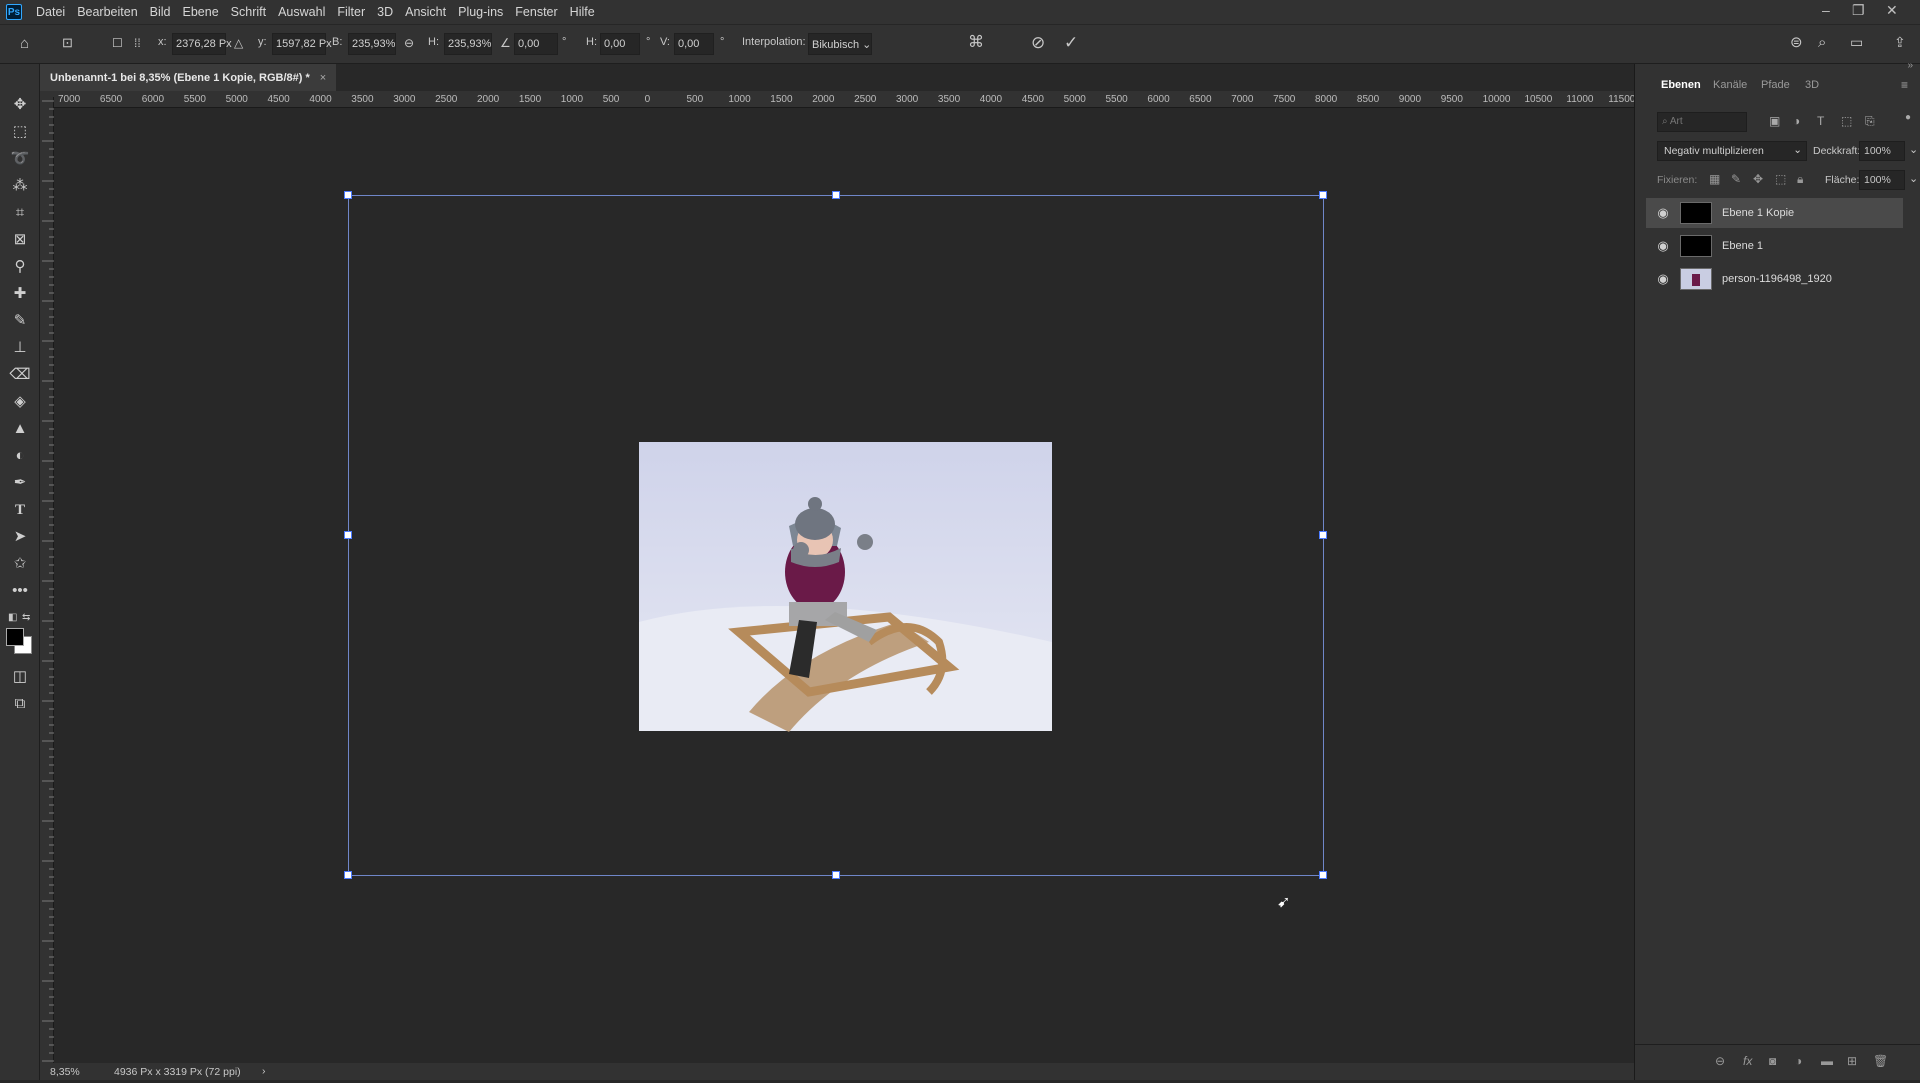 This screenshot has width=1920, height=1083. I want to click on link-layers-icon: ⊖, so click(1720, 1061).